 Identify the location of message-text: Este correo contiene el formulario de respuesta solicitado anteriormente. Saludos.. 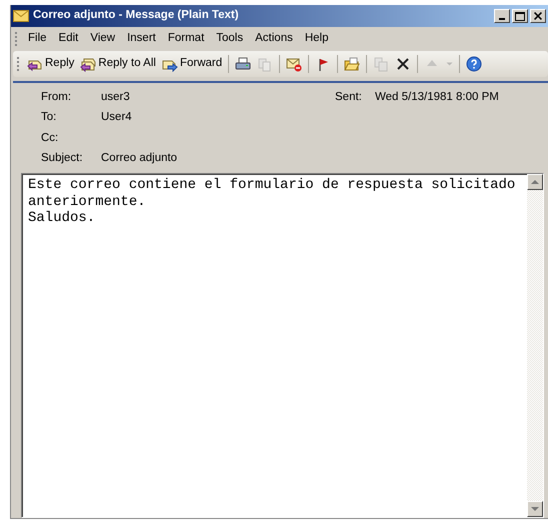
(271, 202).